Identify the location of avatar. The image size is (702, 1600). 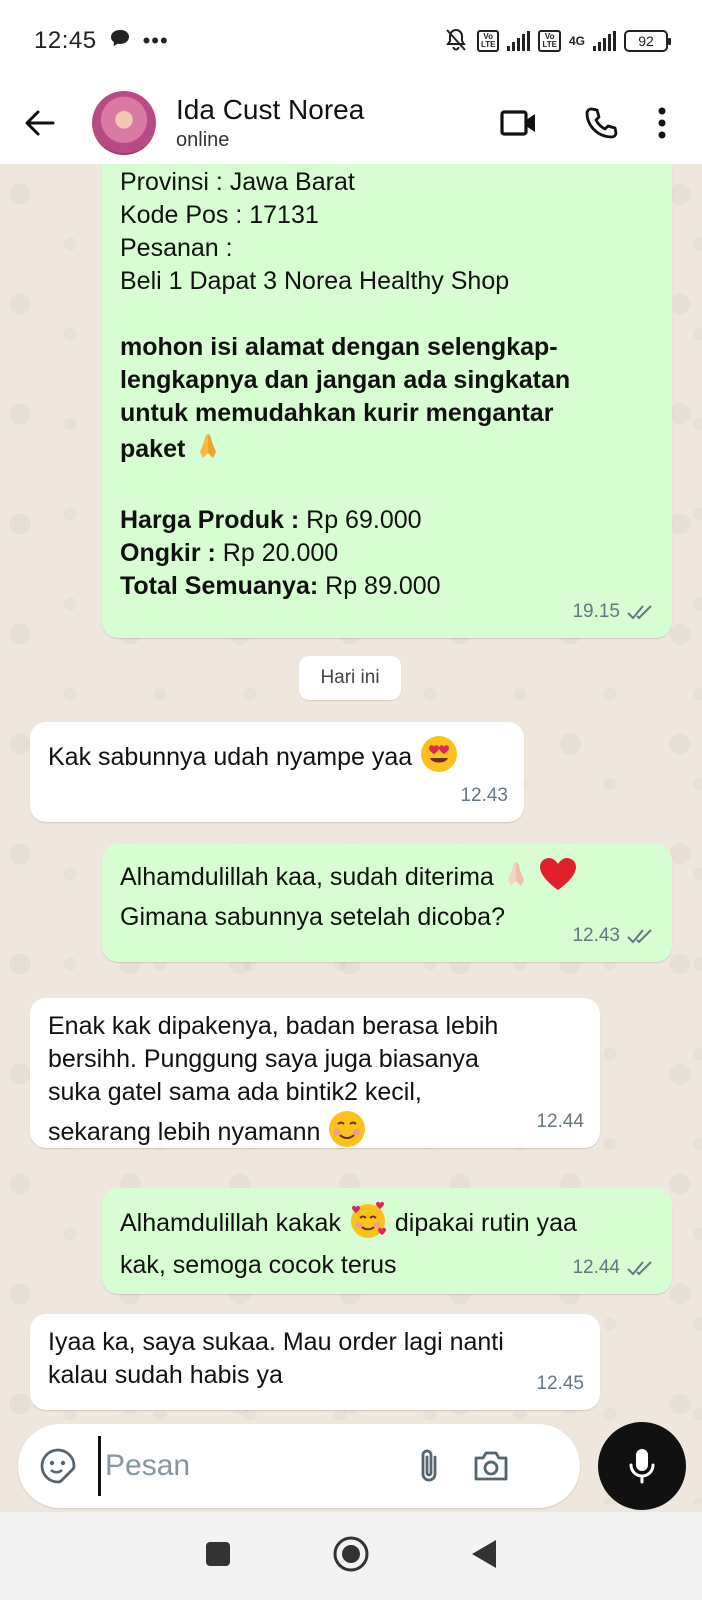
(124, 123).